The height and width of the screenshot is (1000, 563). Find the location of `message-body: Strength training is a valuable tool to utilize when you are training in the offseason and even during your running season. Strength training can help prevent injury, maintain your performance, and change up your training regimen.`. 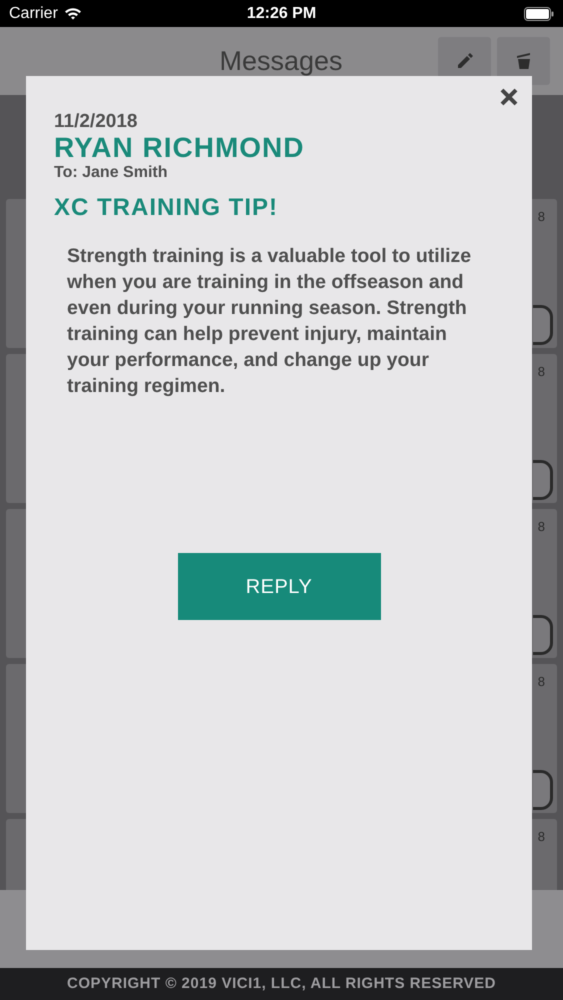

message-body: Strength training is a valuable tool to utilize when you are training in the offseason and even during your running season. Strength training can help prevent injury, maintain your performance, and change up your training regimen. is located at coordinates (269, 321).